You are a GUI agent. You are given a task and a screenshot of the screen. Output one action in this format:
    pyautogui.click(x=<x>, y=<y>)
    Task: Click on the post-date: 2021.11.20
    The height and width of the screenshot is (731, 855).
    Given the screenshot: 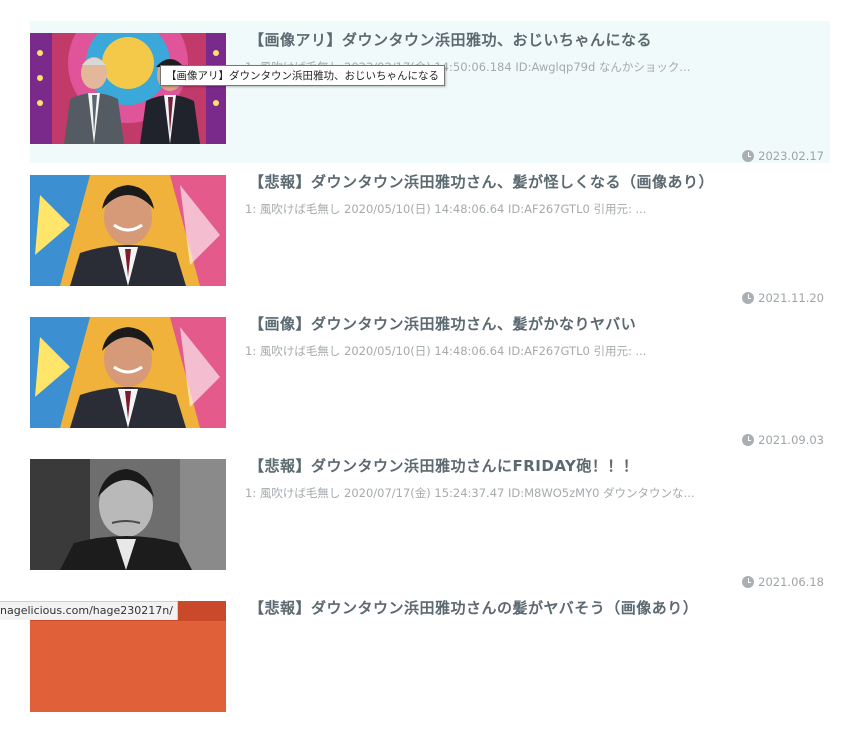 What is the action you would take?
    pyautogui.click(x=783, y=298)
    